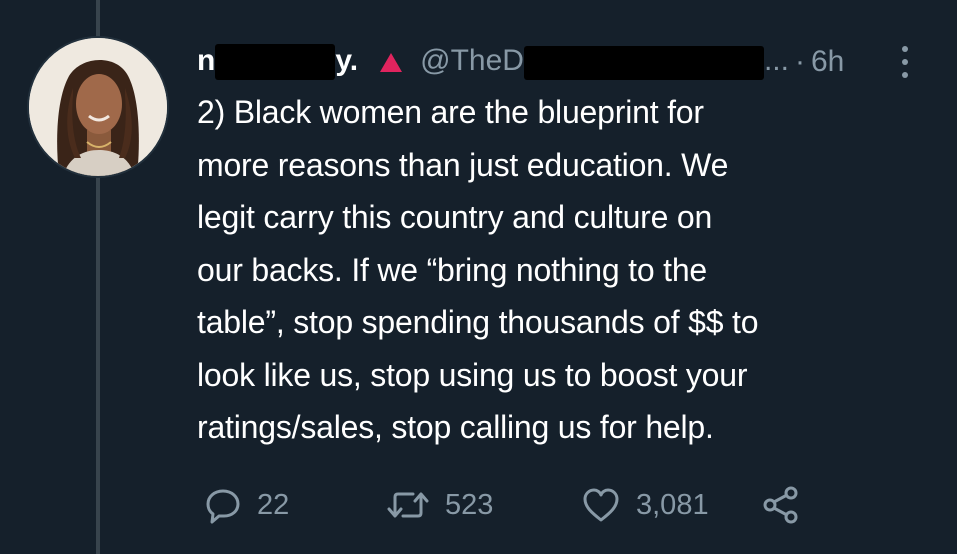  What do you see at coordinates (472, 61) in the screenshot?
I see `handle-prefix: @TheD` at bounding box center [472, 61].